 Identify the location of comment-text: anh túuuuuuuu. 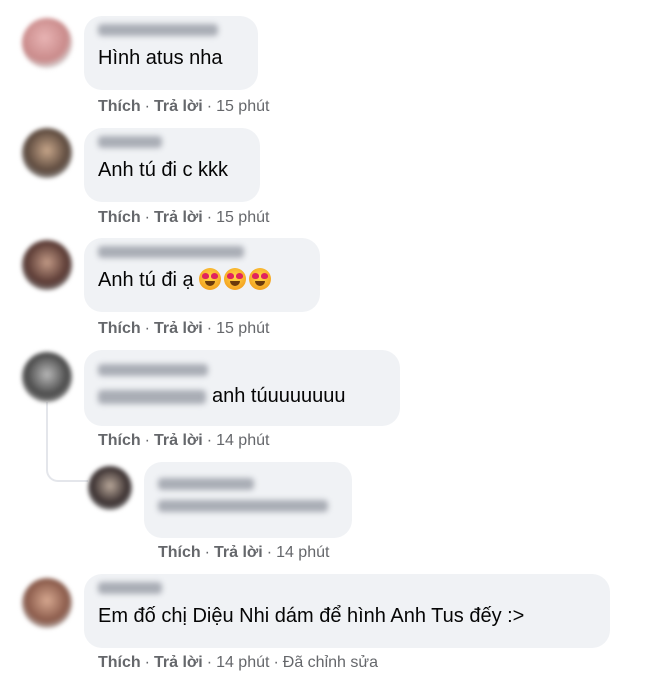
(242, 396).